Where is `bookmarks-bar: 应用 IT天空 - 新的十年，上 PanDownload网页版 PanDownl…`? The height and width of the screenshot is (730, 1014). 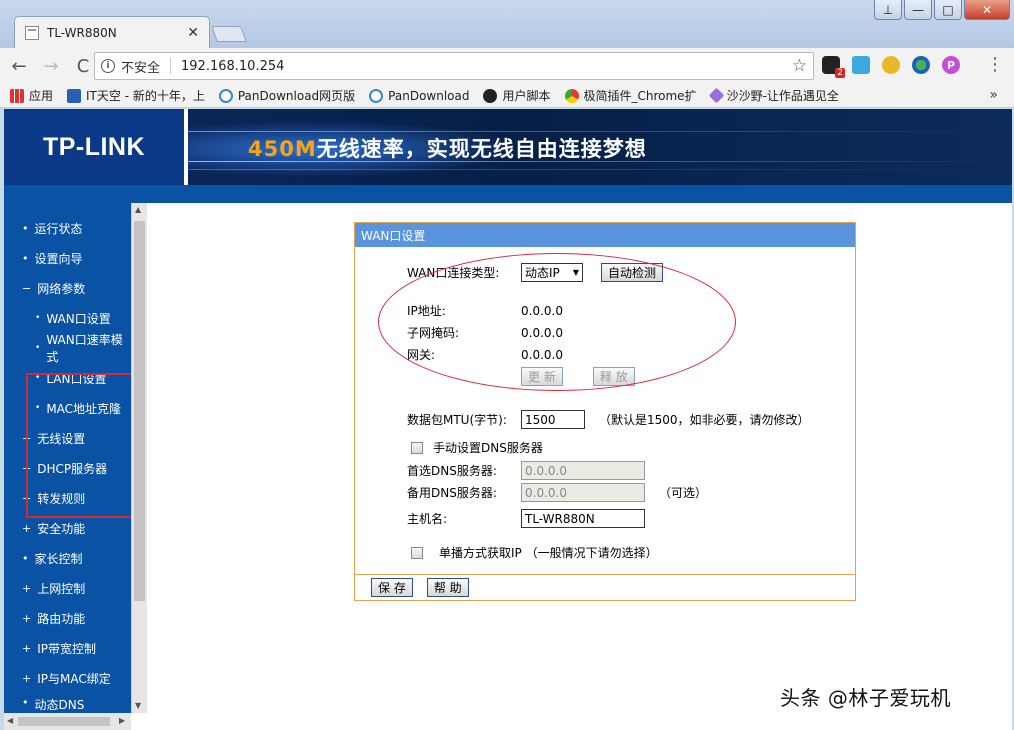
bookmarks-bar: 应用 IT天空 - 新的十年，上 PanDownload网页版 PanDownl… is located at coordinates (507, 96).